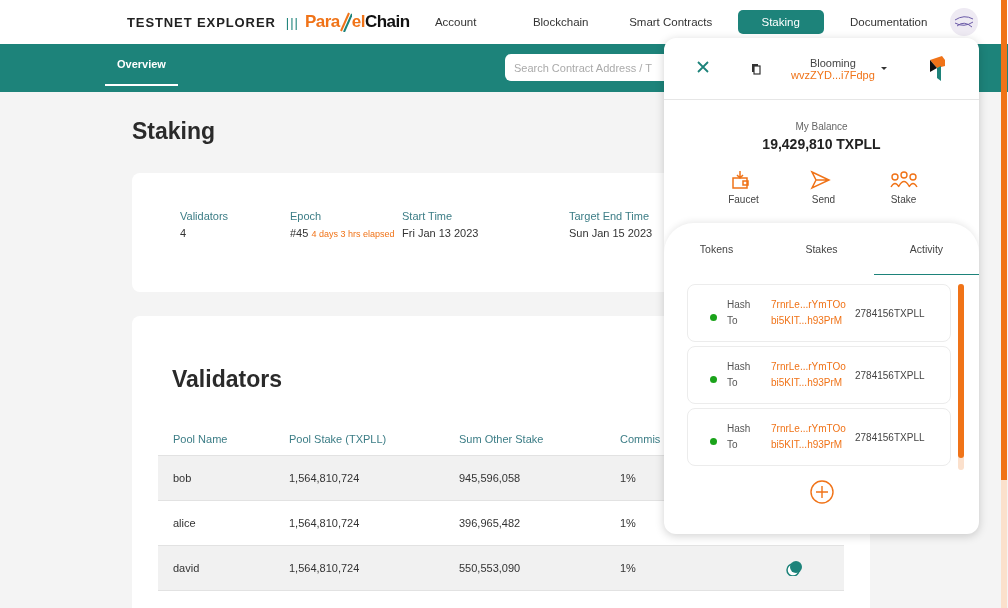  Describe the element at coordinates (201, 22) in the screenshot. I see `brand-title: TESTNET EXPLORER` at that location.